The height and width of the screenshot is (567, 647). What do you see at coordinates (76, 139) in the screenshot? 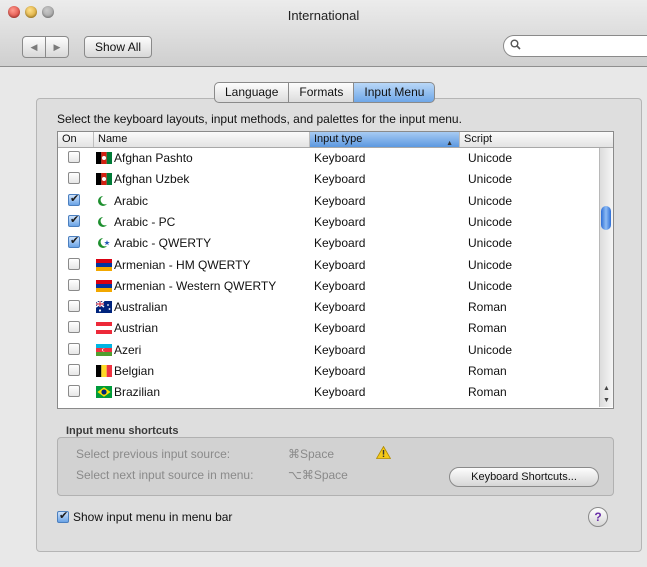
I see `column-on: On` at bounding box center [76, 139].